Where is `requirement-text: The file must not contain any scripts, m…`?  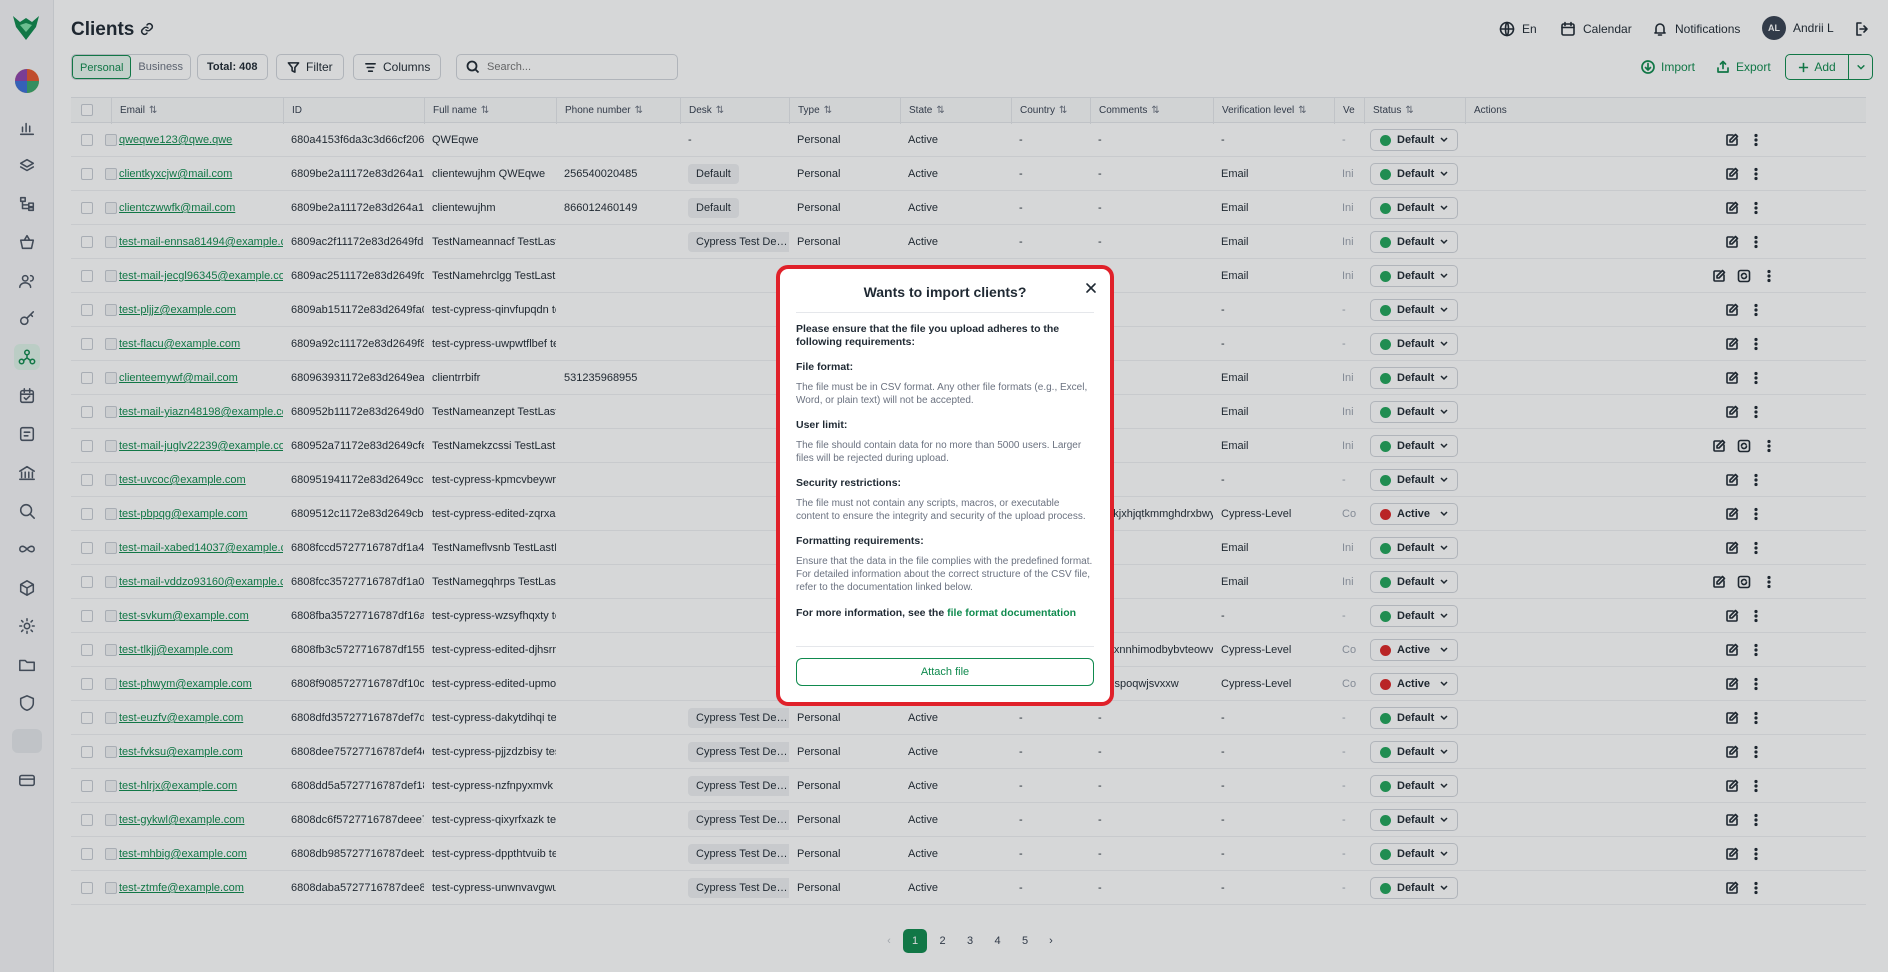 requirement-text: The file must not contain any scripts, m… is located at coordinates (941, 510).